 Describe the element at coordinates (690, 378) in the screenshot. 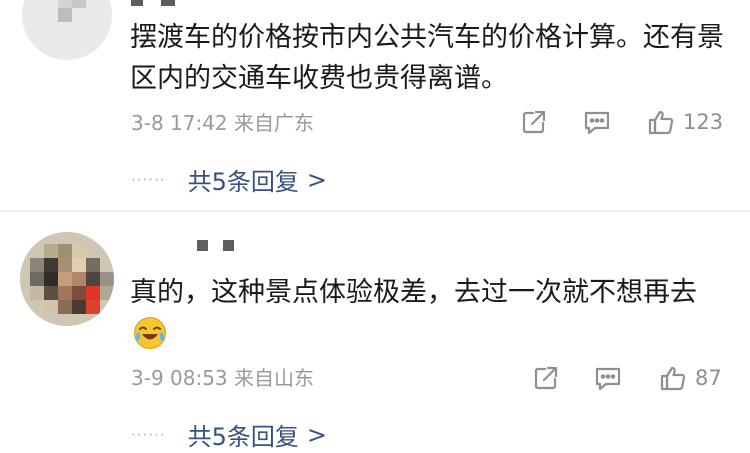

I see `like-button: 87` at that location.